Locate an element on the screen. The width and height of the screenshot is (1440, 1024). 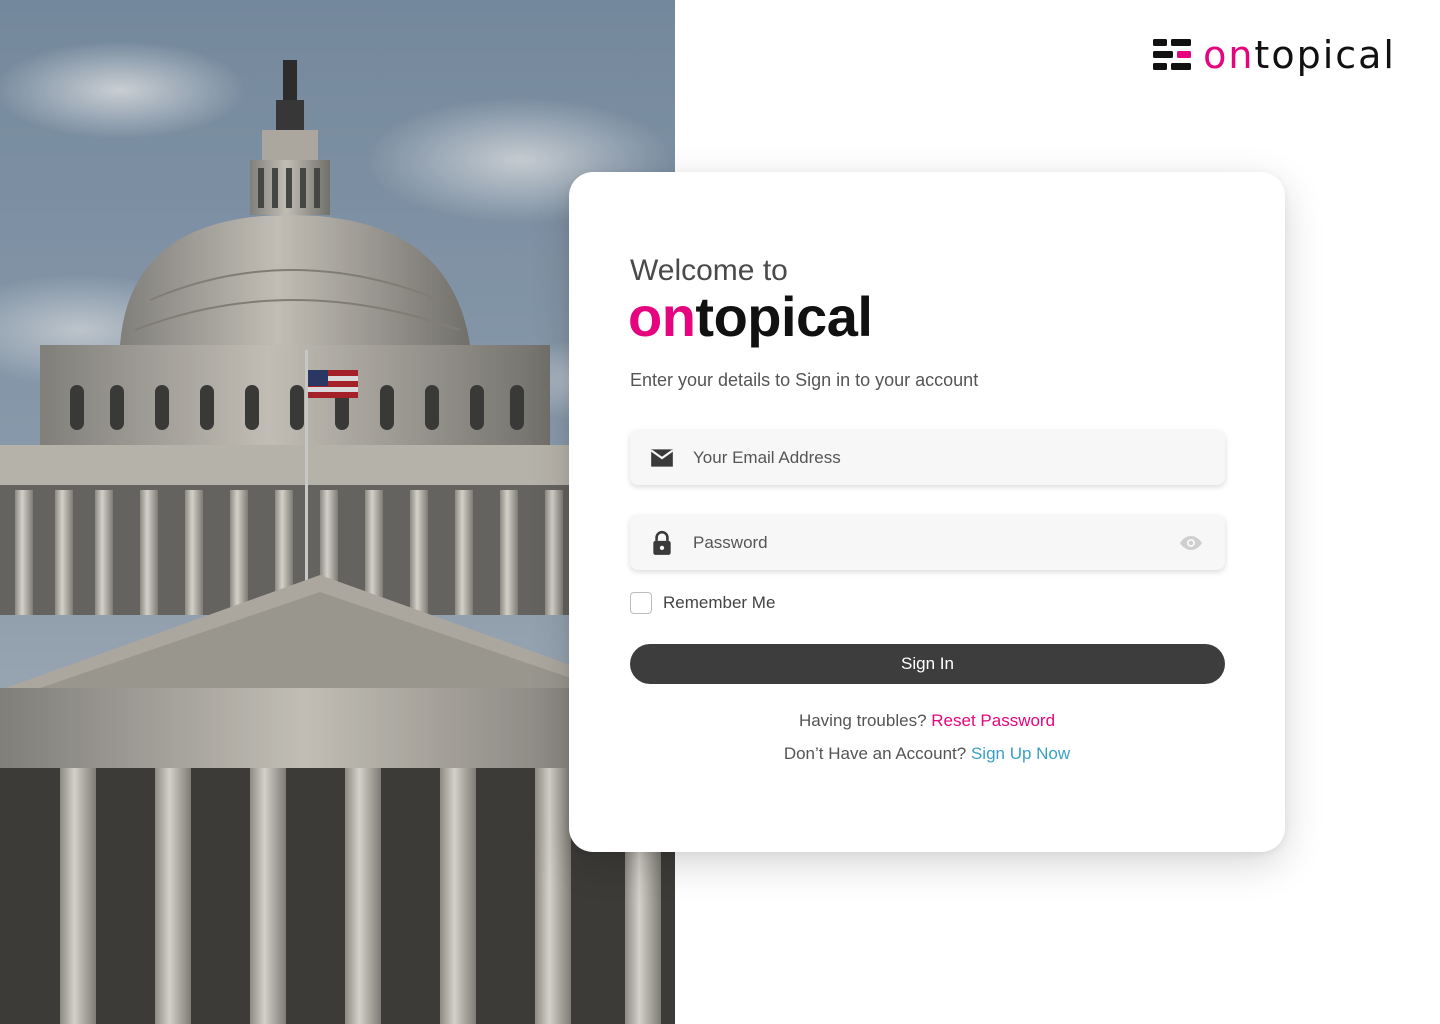
brand-logo: ontopical is located at coordinates (1274, 55).